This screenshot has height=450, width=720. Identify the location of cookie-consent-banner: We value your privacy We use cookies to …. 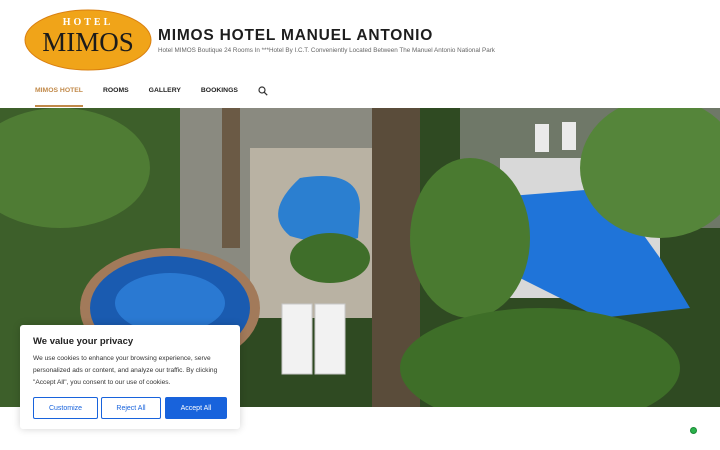
(130, 377).